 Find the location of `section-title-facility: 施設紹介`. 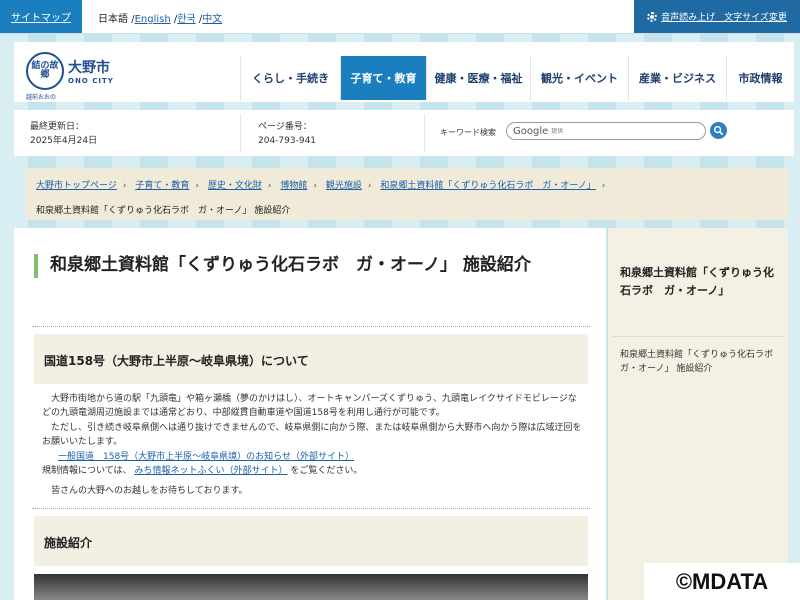

section-title-facility: 施設紹介 is located at coordinates (311, 541).